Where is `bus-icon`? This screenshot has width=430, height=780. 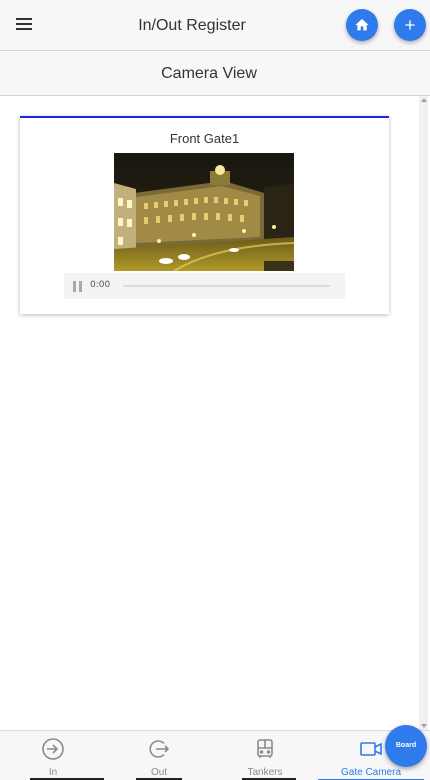 bus-icon is located at coordinates (265, 748).